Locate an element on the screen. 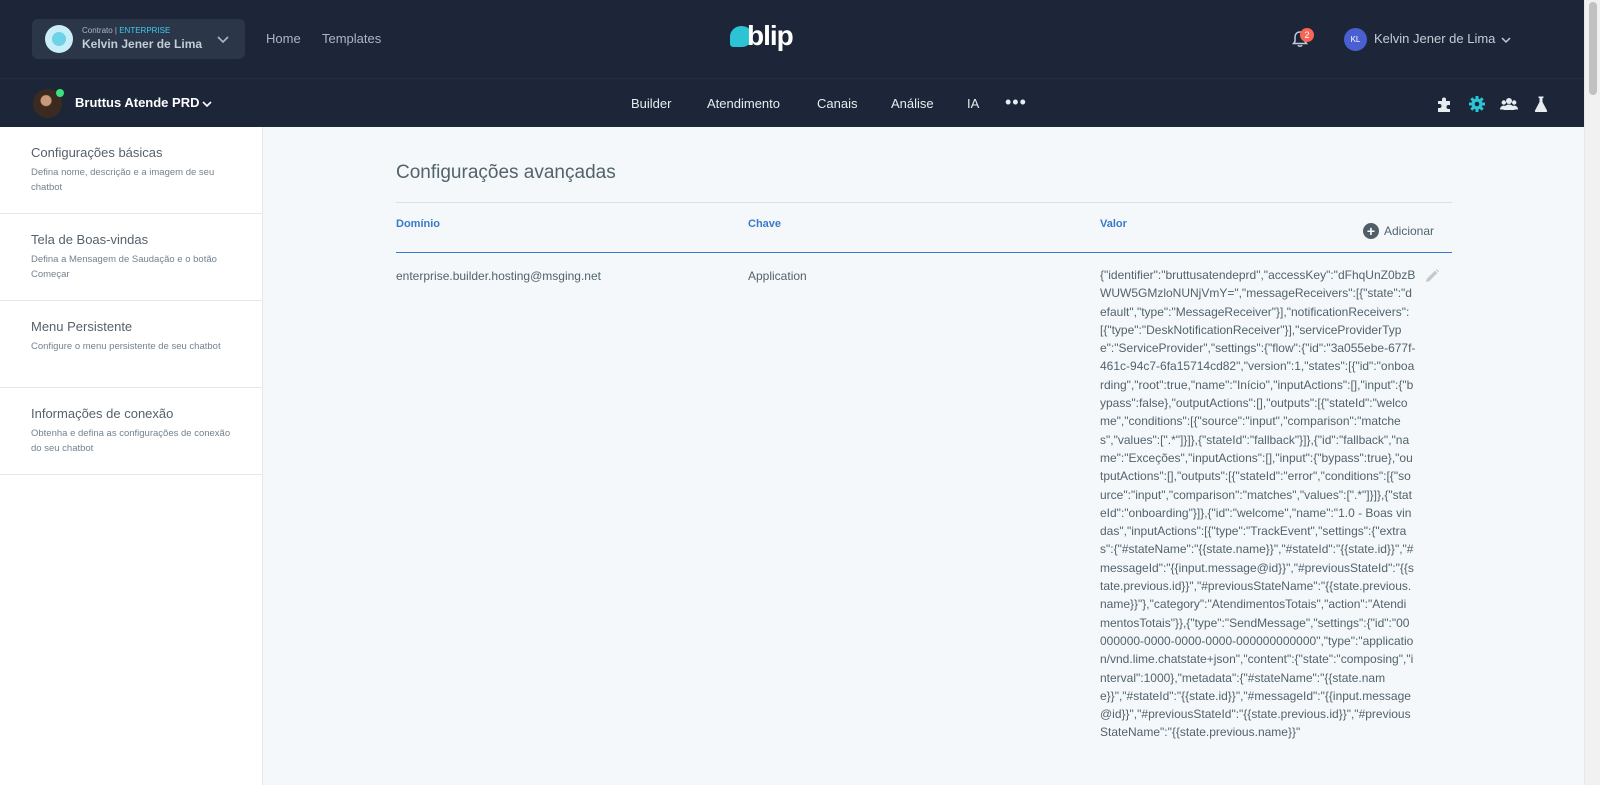 This screenshot has width=1600, height=785. plus-circle-icon: + is located at coordinates (1371, 231).